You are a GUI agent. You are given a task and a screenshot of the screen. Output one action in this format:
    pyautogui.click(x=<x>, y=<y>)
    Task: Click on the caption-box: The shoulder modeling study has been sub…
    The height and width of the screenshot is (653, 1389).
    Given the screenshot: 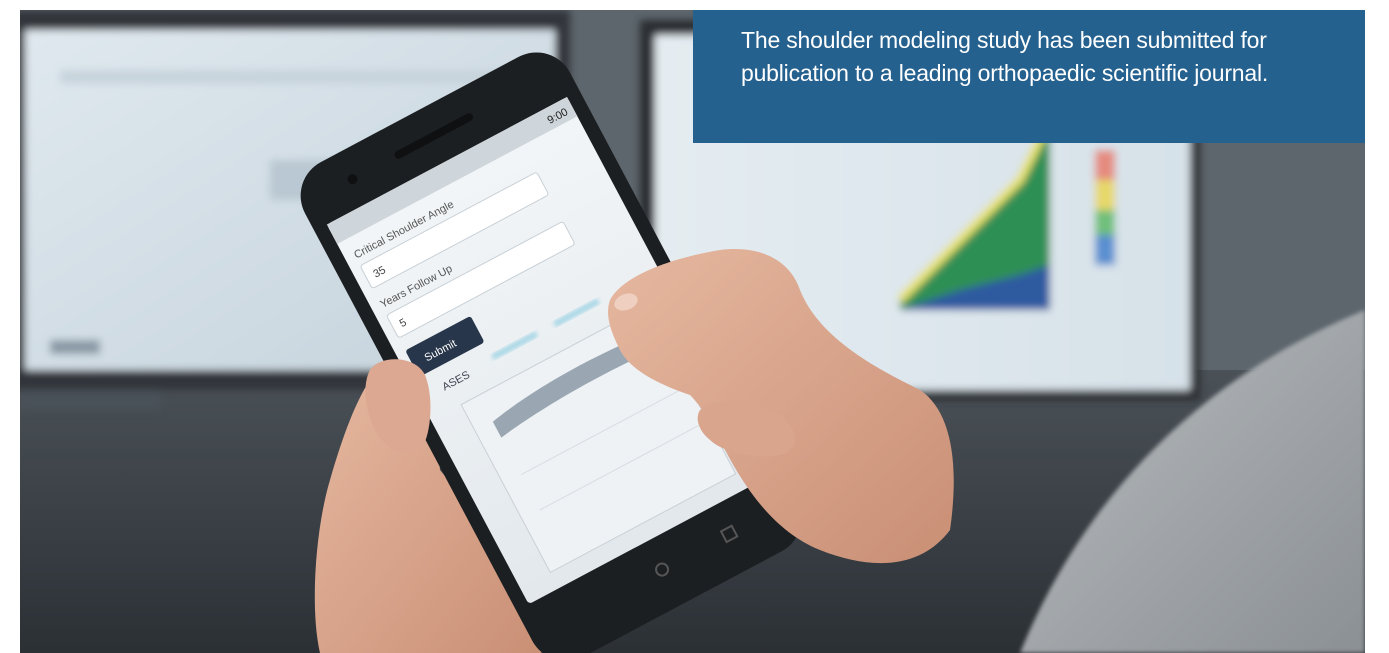 What is the action you would take?
    pyautogui.click(x=1029, y=76)
    